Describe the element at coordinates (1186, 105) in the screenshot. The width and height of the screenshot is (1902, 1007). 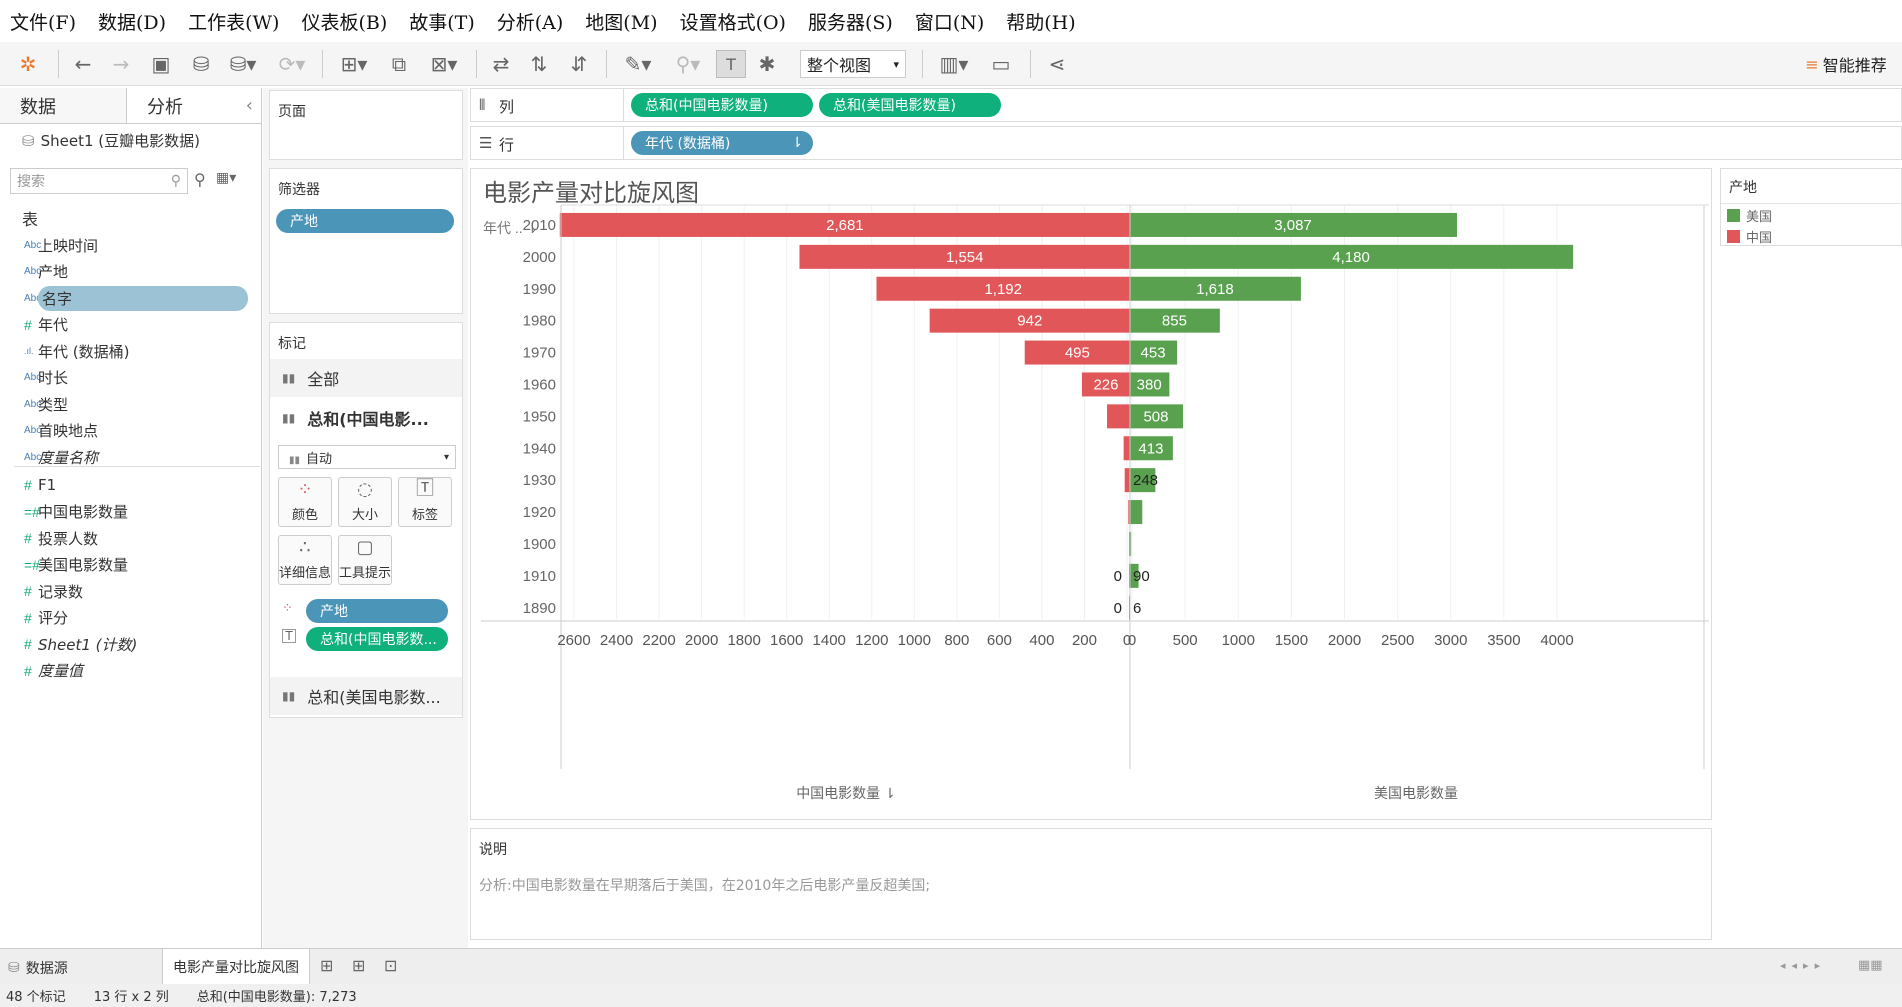
I see `columns-shelf: ⫴ 列 总和(中国电影数量) 总和(美国电影数量)` at that location.